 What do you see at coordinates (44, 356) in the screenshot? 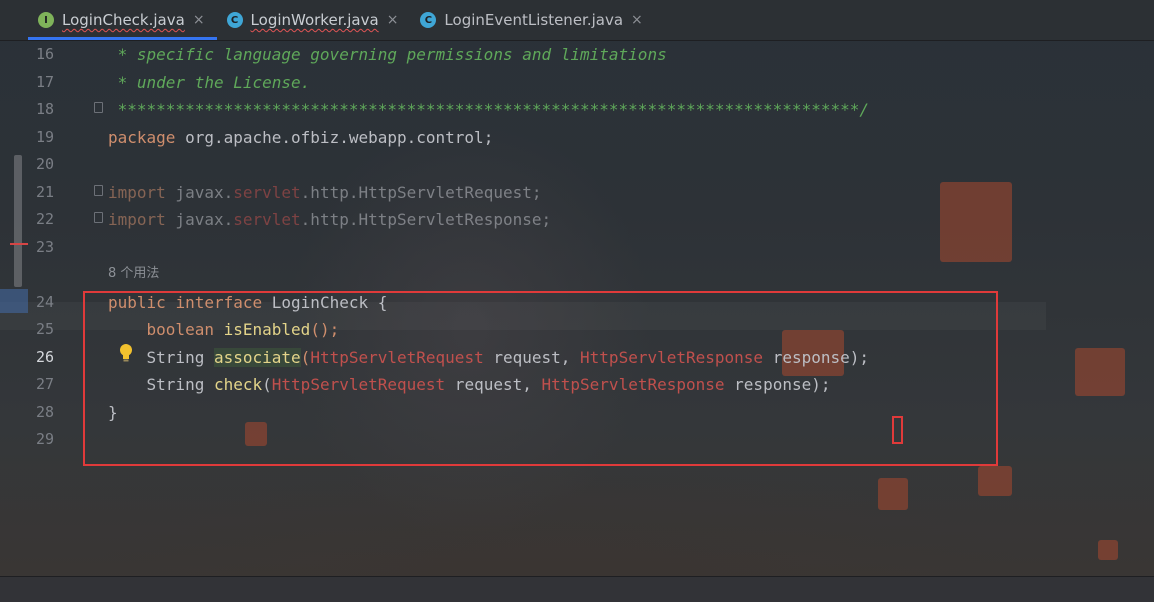
I see `line-number-current: 26` at bounding box center [44, 356].